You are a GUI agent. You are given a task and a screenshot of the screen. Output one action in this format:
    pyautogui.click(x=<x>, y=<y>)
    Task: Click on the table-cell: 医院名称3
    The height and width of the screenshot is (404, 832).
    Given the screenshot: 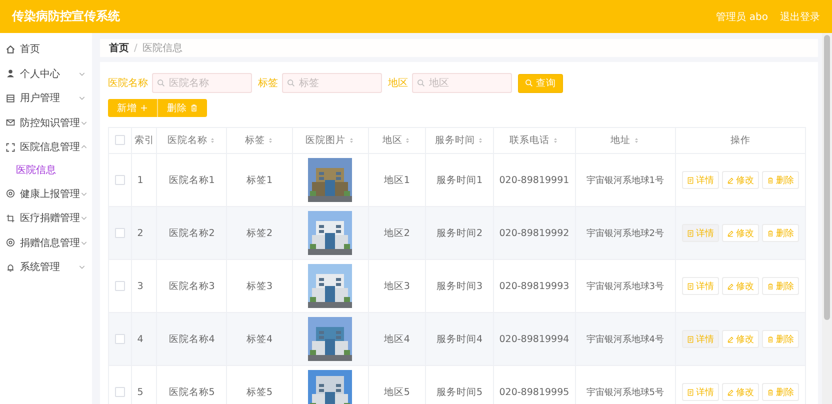 What is the action you would take?
    pyautogui.click(x=191, y=286)
    